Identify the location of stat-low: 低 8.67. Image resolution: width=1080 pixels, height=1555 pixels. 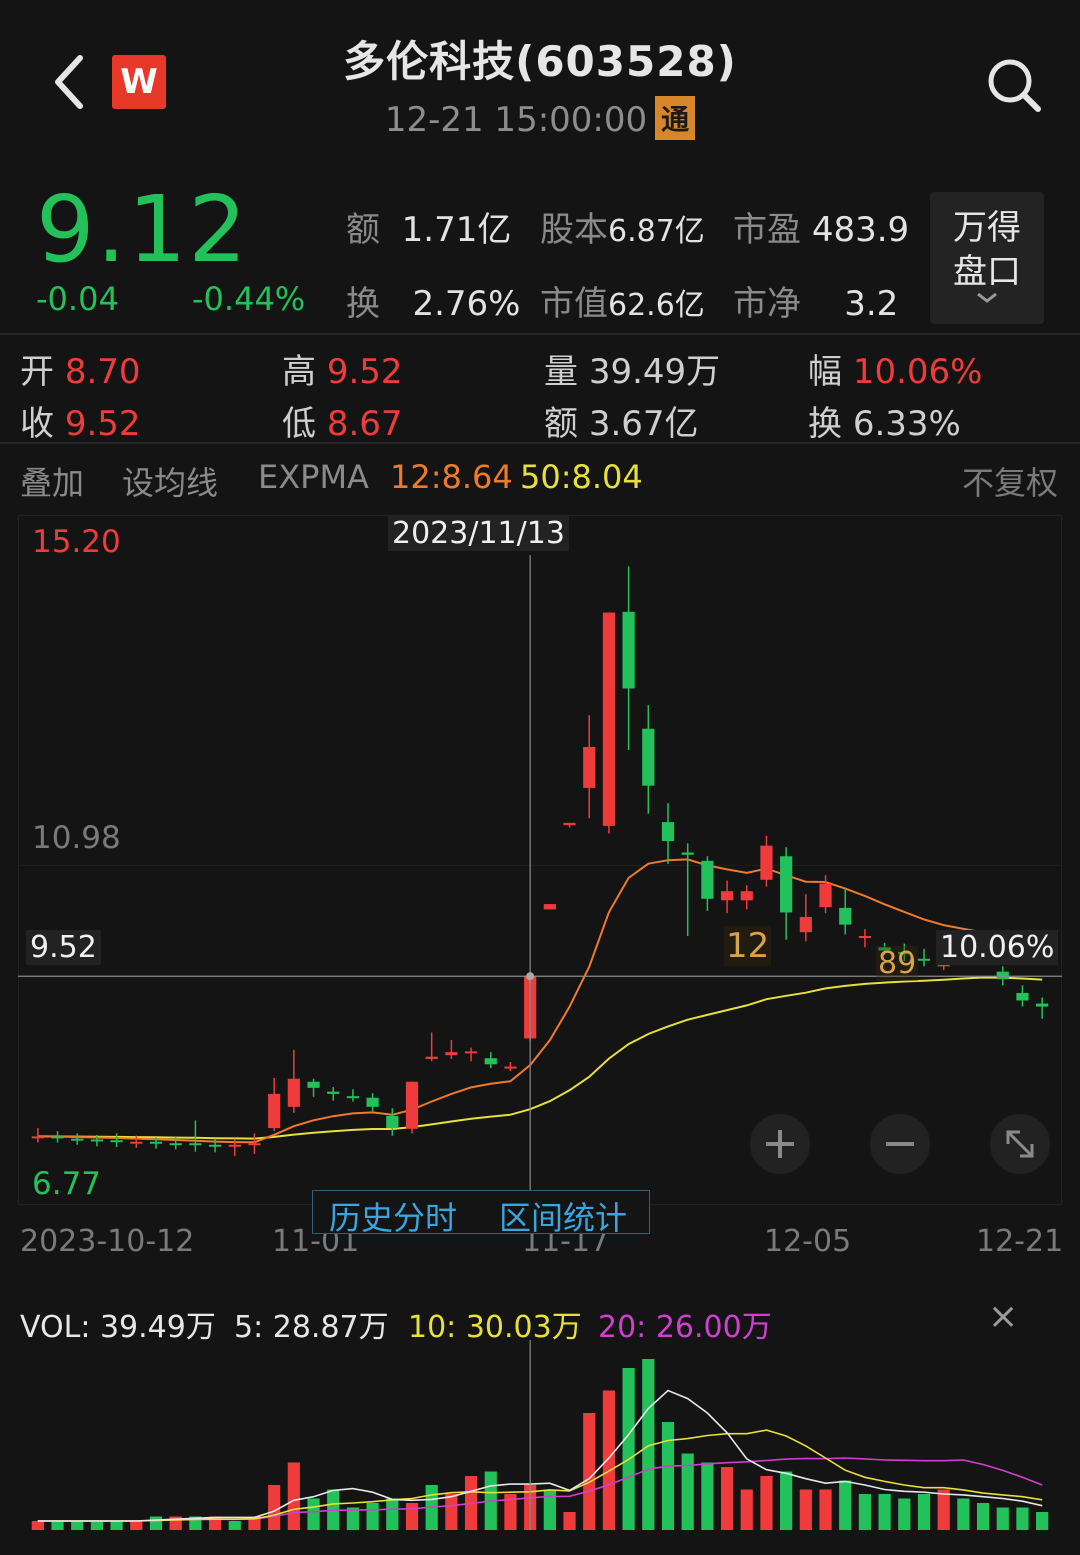
(342, 424).